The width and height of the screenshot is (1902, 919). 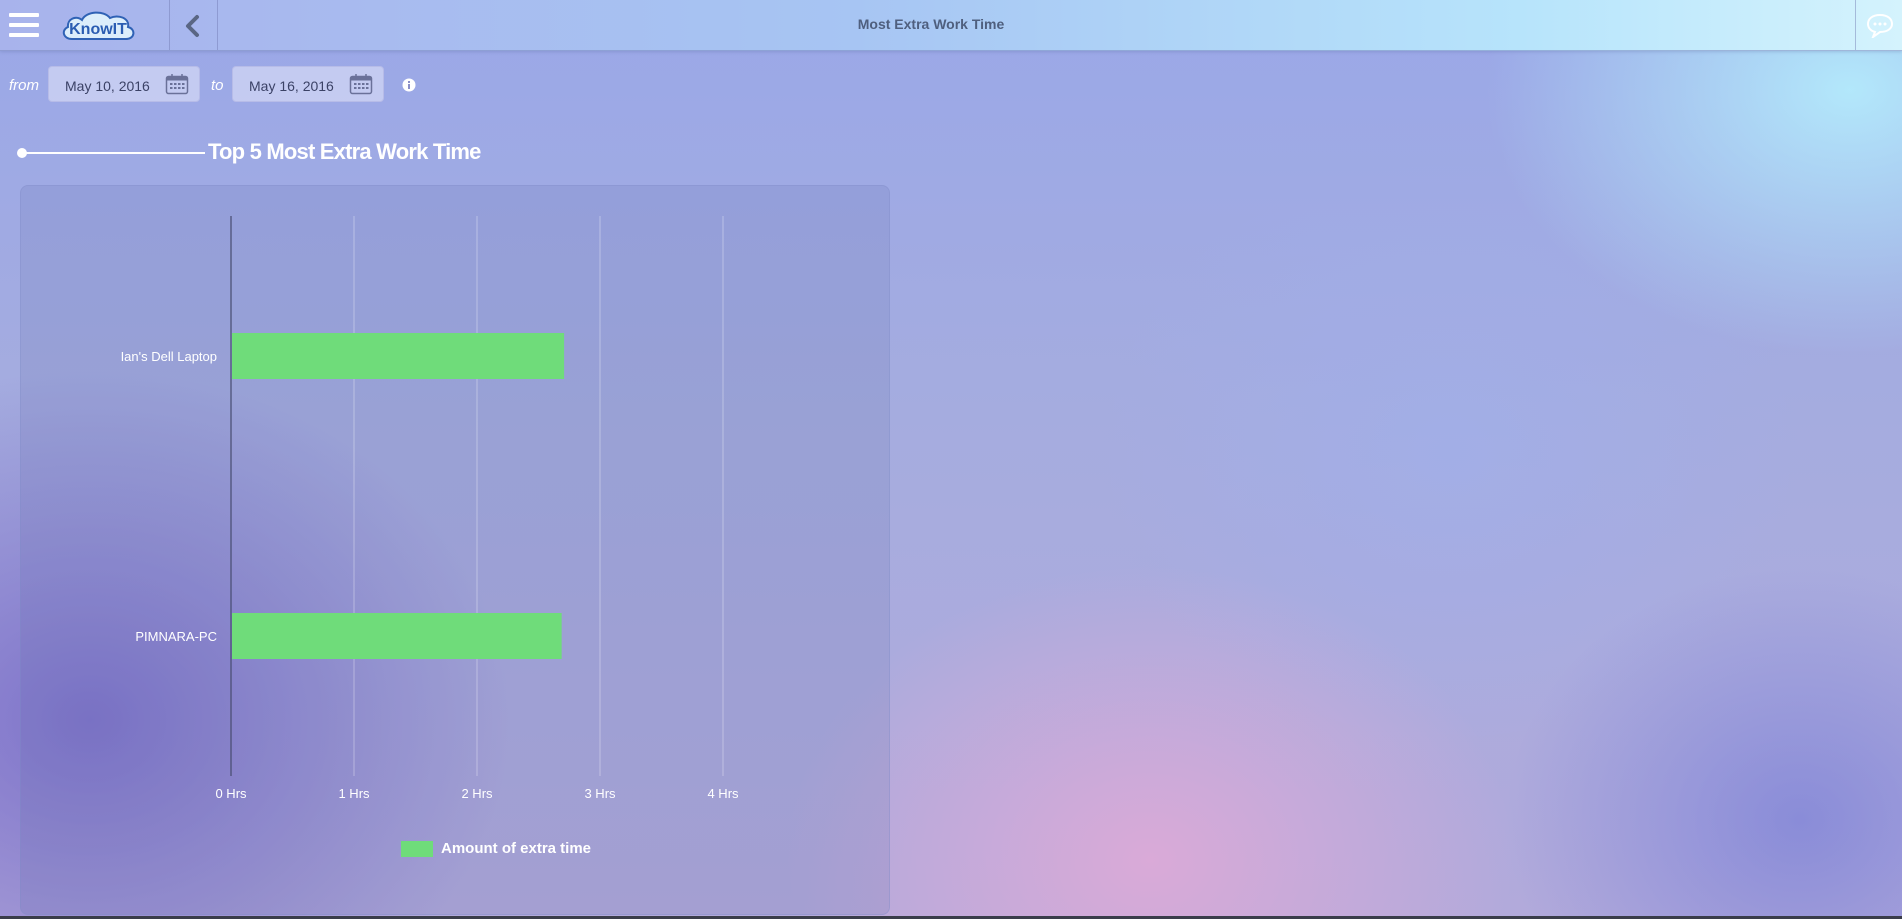 What do you see at coordinates (417, 849) in the screenshot?
I see `legend-swatch` at bounding box center [417, 849].